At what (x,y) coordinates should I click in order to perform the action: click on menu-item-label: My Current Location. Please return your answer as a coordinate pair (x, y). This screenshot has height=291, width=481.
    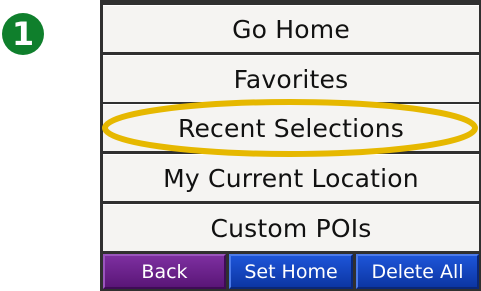
    Looking at the image, I should click on (291, 178).